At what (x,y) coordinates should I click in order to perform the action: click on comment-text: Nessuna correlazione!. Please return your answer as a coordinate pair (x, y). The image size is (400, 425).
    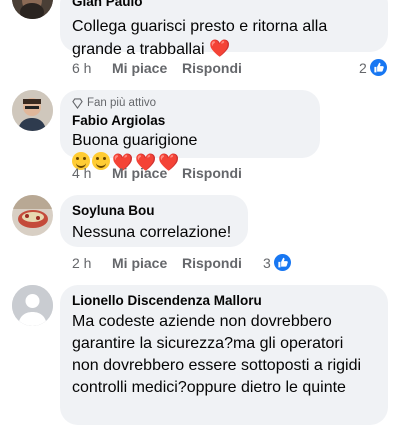
    Looking at the image, I should click on (152, 232).